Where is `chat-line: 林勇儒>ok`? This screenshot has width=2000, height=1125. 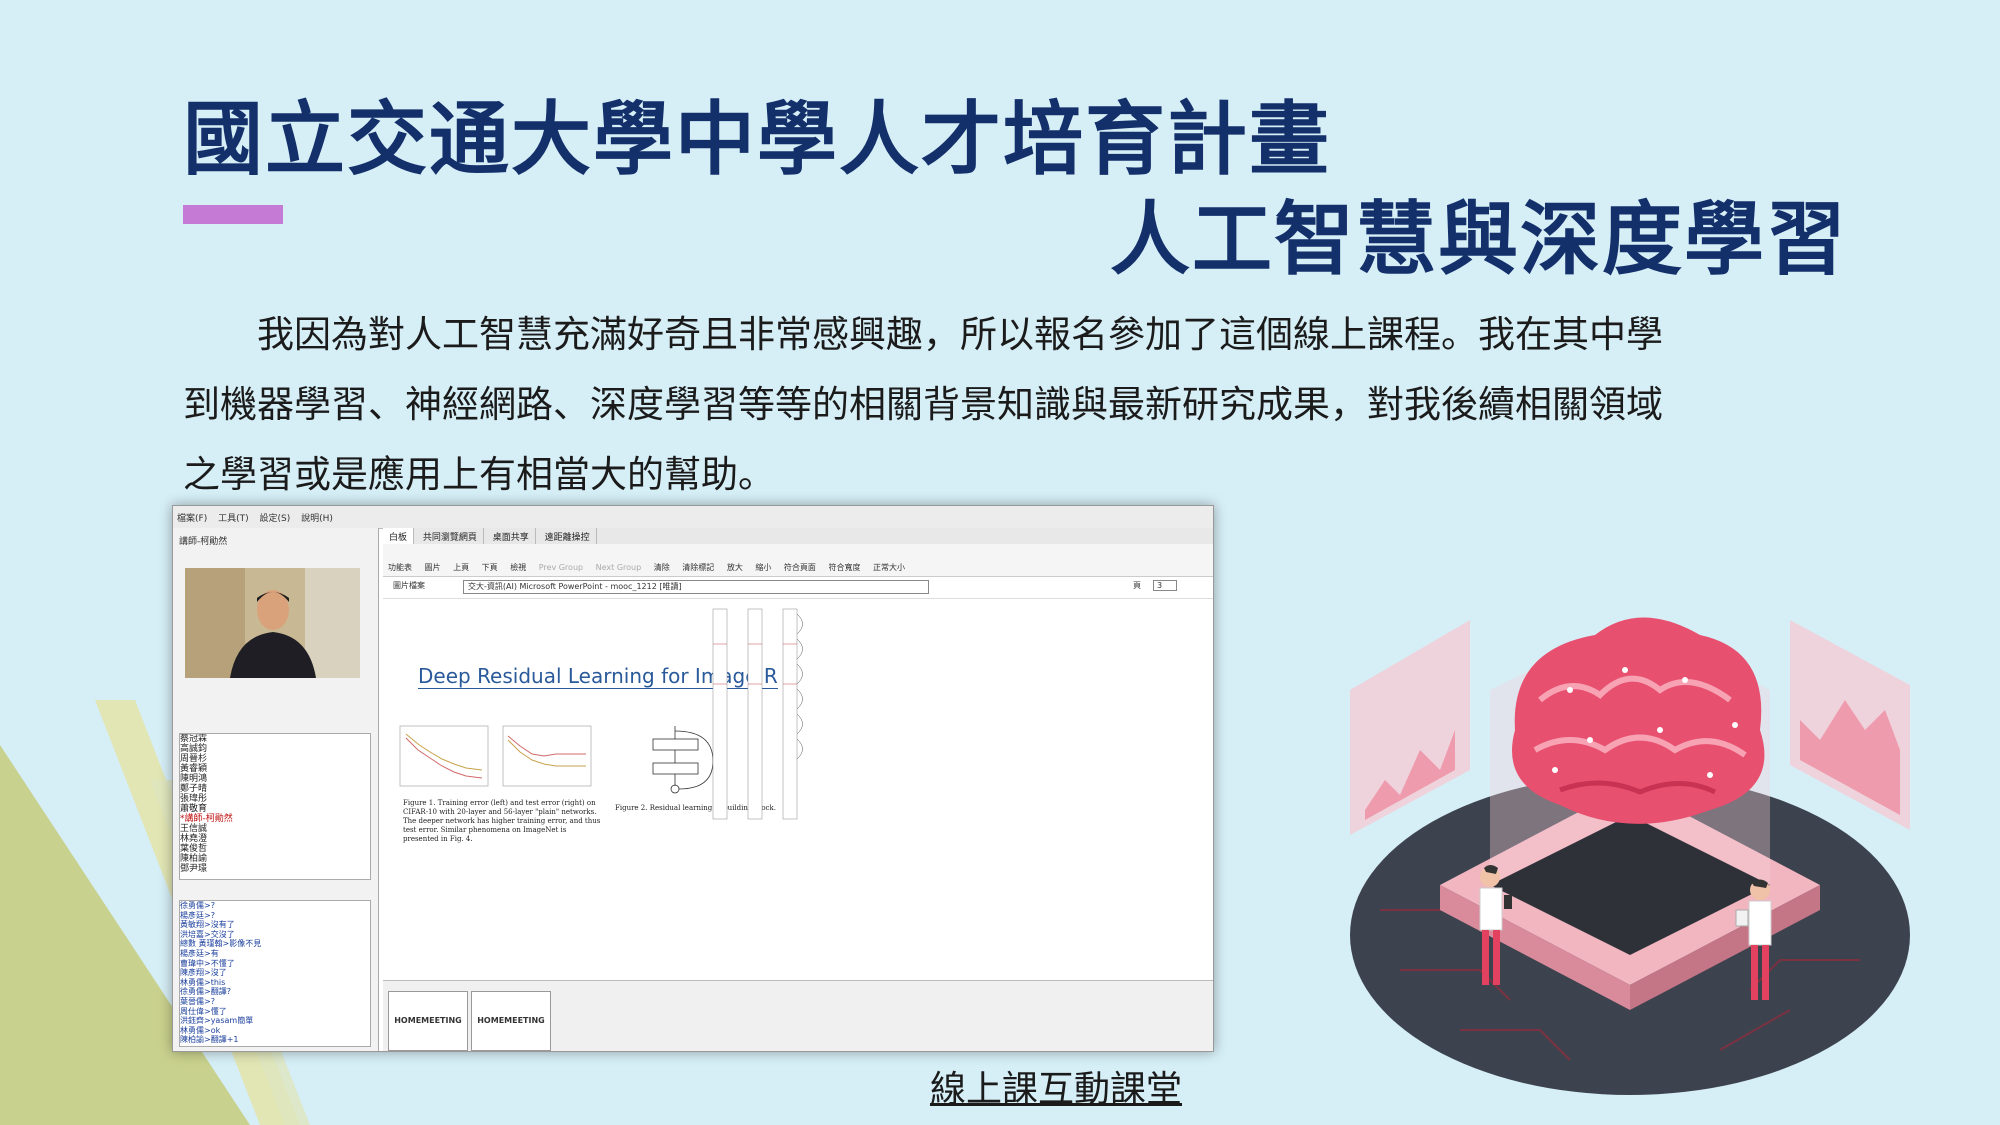
chat-line: 林勇儒>ok is located at coordinates (200, 1030).